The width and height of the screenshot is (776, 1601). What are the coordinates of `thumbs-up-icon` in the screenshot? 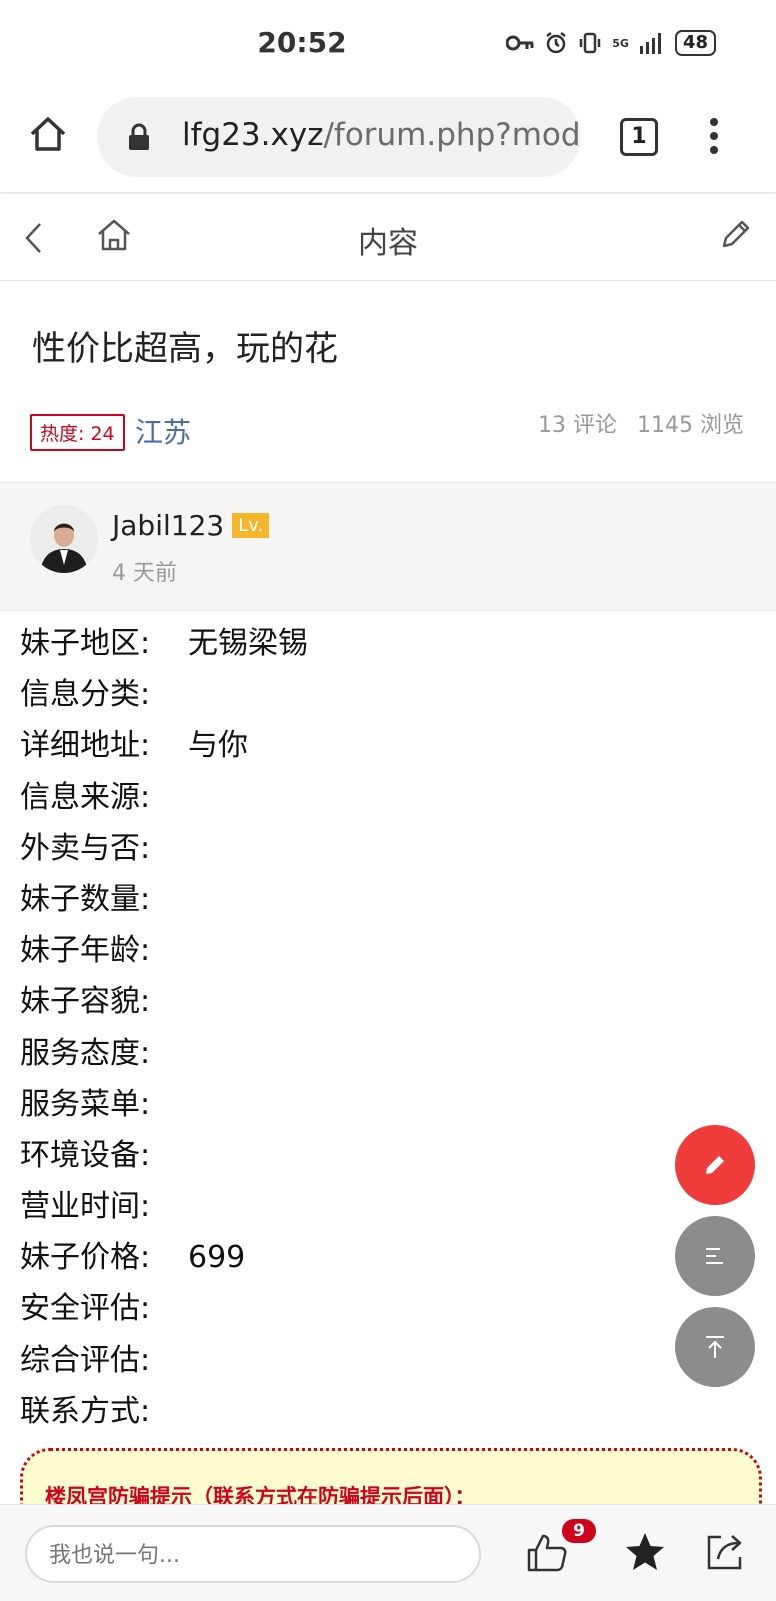 It's located at (547, 1553).